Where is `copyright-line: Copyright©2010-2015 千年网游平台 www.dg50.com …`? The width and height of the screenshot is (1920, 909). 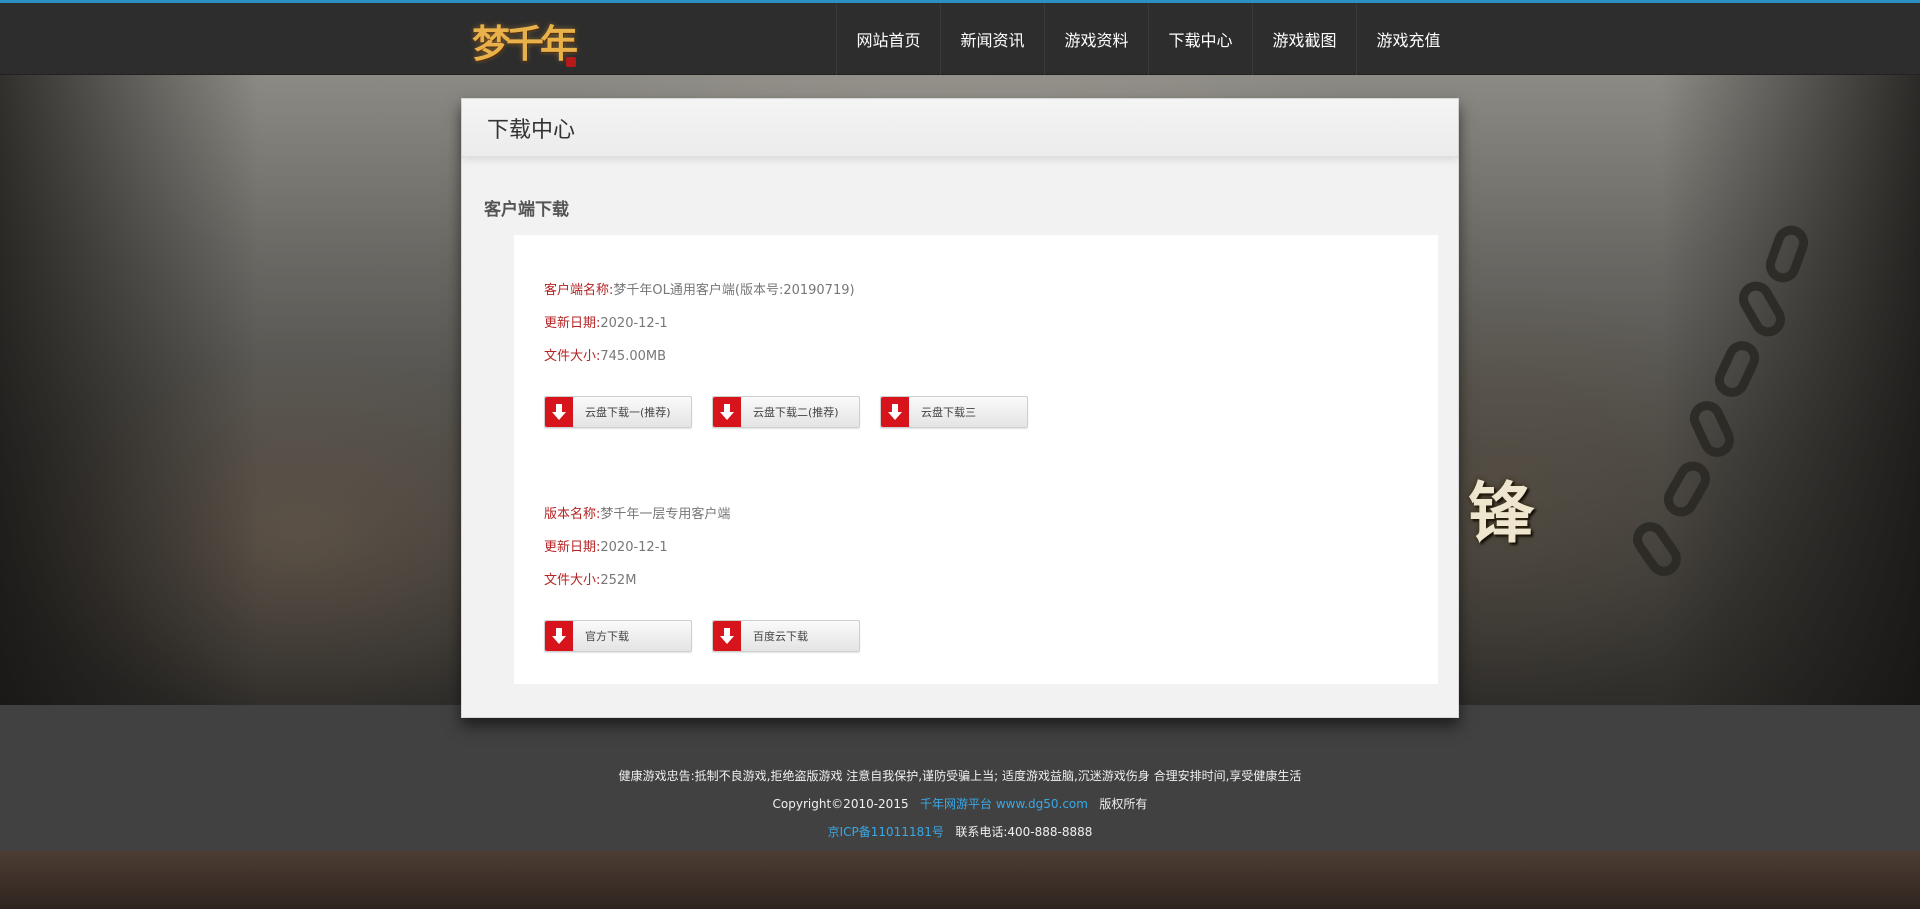
copyright-line: Copyright©2010-2015 千年网游平台 www.dg50.com … is located at coordinates (960, 803).